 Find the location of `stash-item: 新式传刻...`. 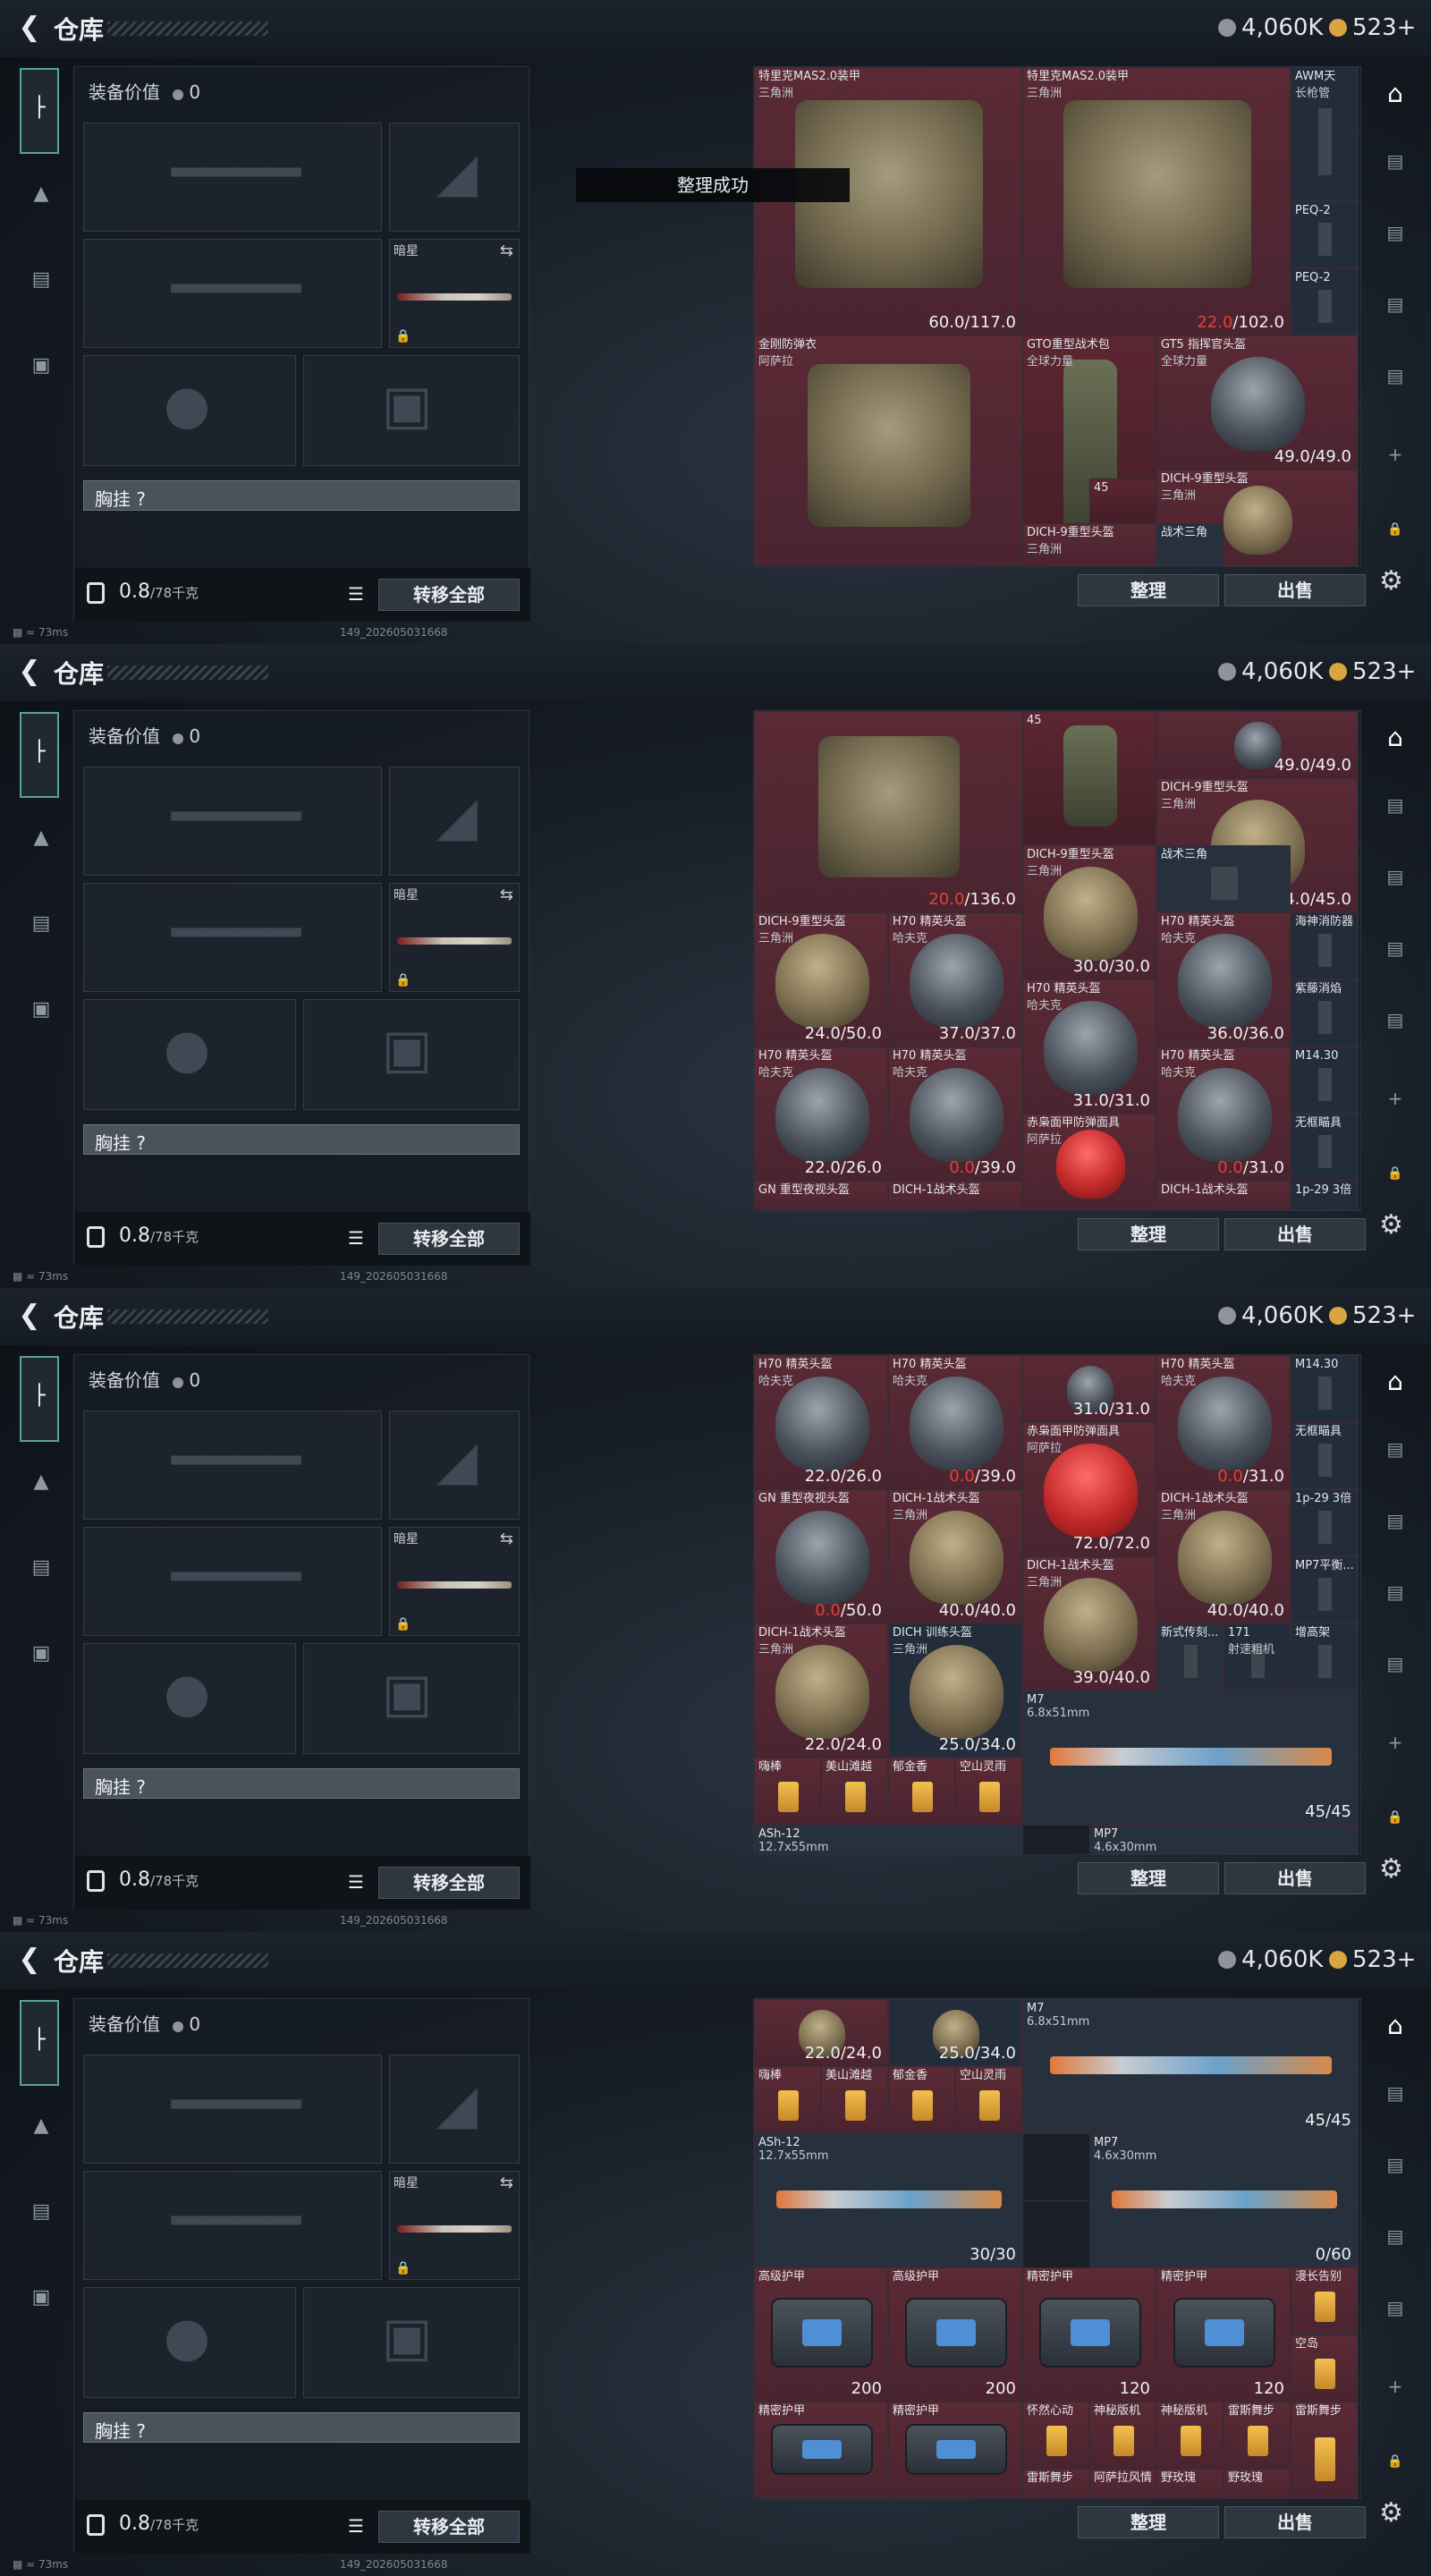

stash-item: 新式传刻... is located at coordinates (1190, 1656).